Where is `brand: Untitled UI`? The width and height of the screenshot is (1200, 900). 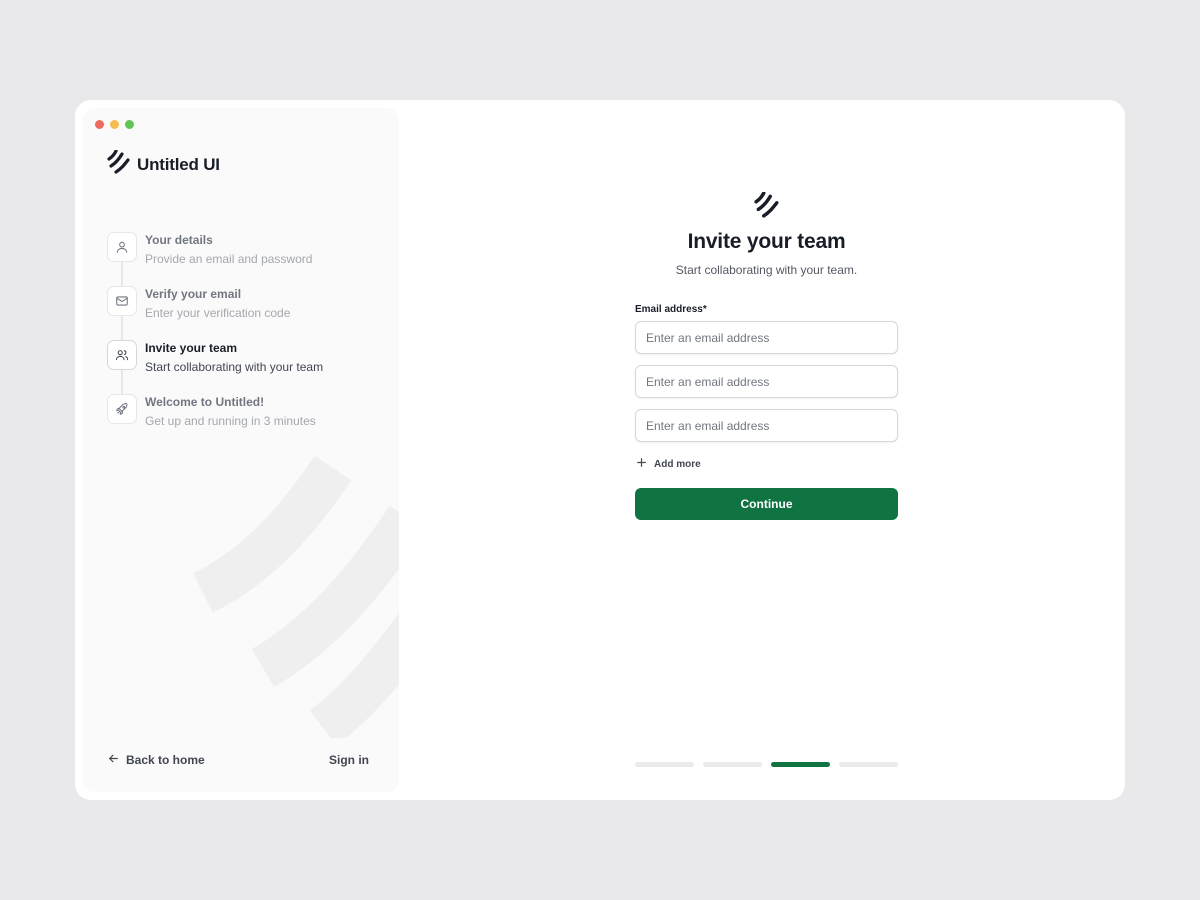
brand: Untitled UI is located at coordinates (163, 164).